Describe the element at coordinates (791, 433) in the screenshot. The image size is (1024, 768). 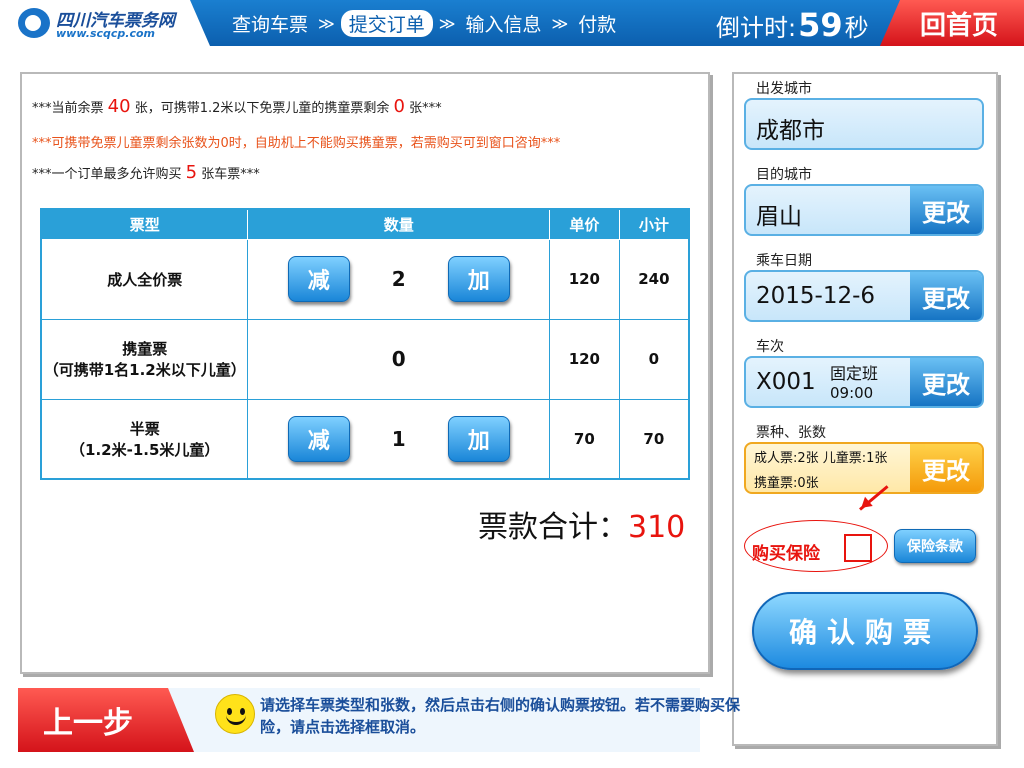
I see `tickets-label: 票种、张数` at that location.